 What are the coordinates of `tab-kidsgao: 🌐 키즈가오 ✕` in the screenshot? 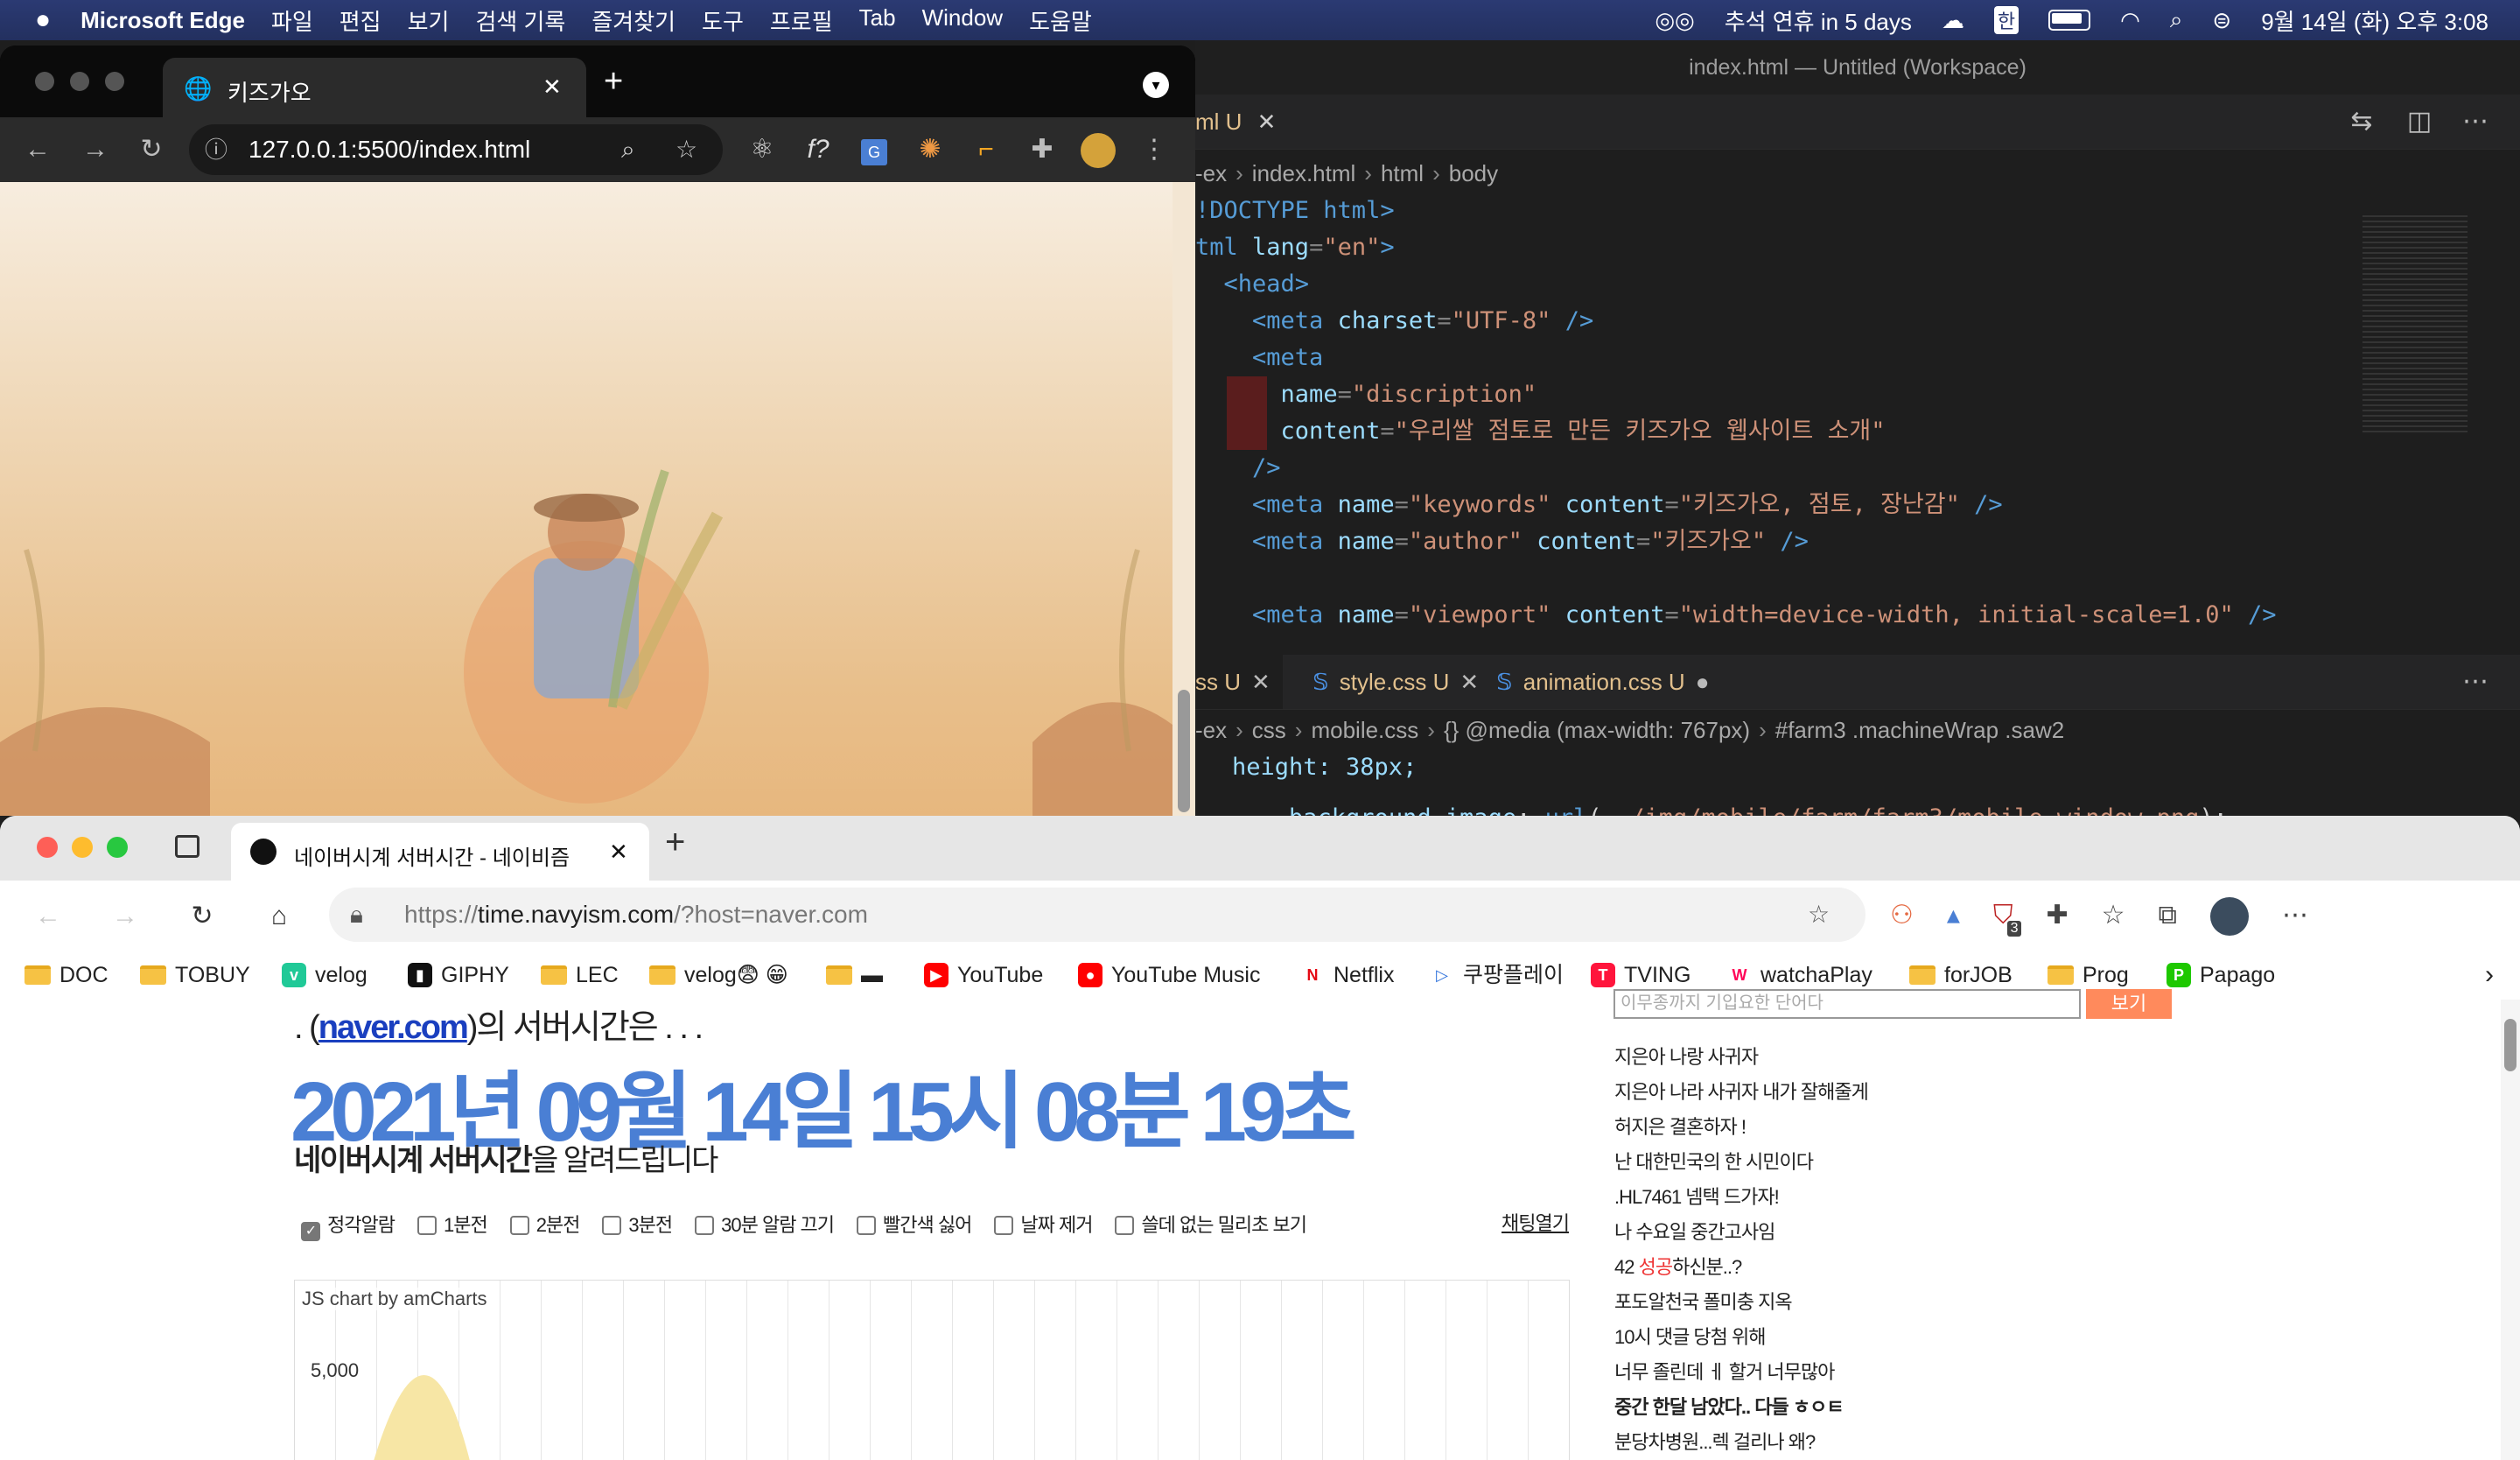 It's located at (374, 87).